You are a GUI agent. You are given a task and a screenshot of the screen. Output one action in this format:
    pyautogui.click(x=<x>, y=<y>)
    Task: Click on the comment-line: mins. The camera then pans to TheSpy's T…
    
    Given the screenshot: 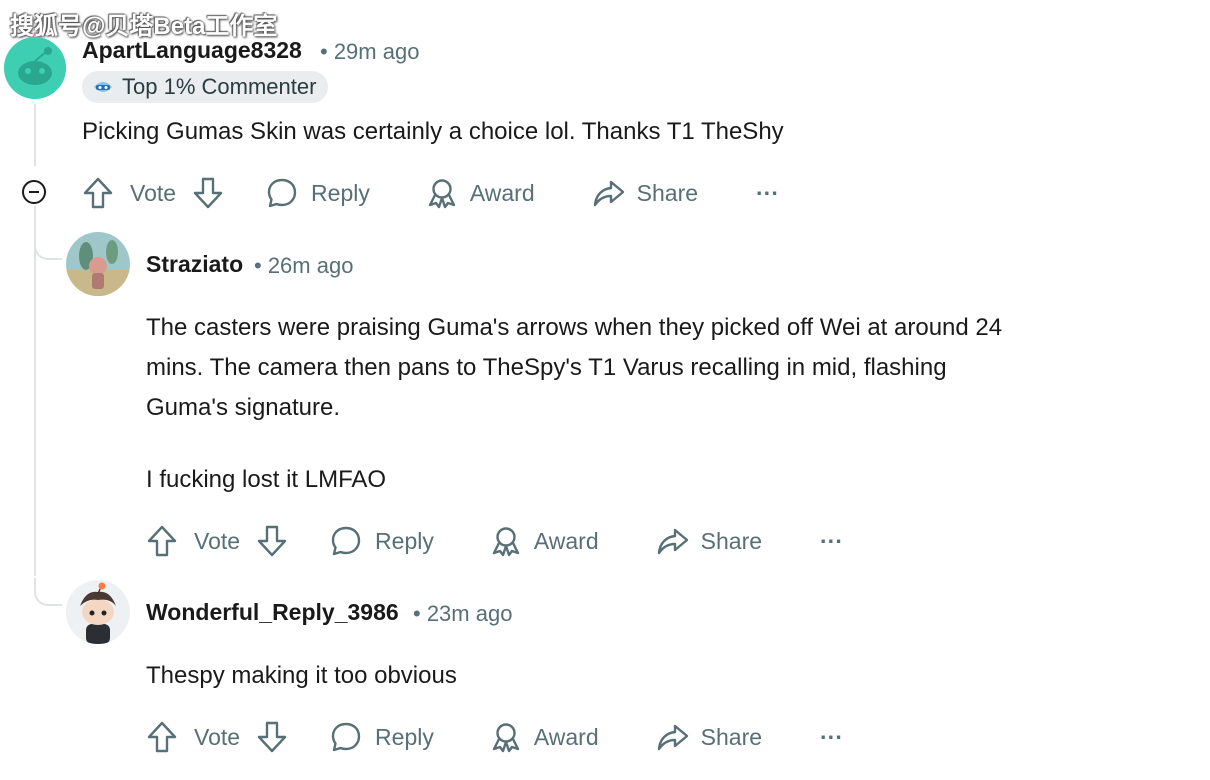 What is the action you would take?
    pyautogui.click(x=546, y=367)
    